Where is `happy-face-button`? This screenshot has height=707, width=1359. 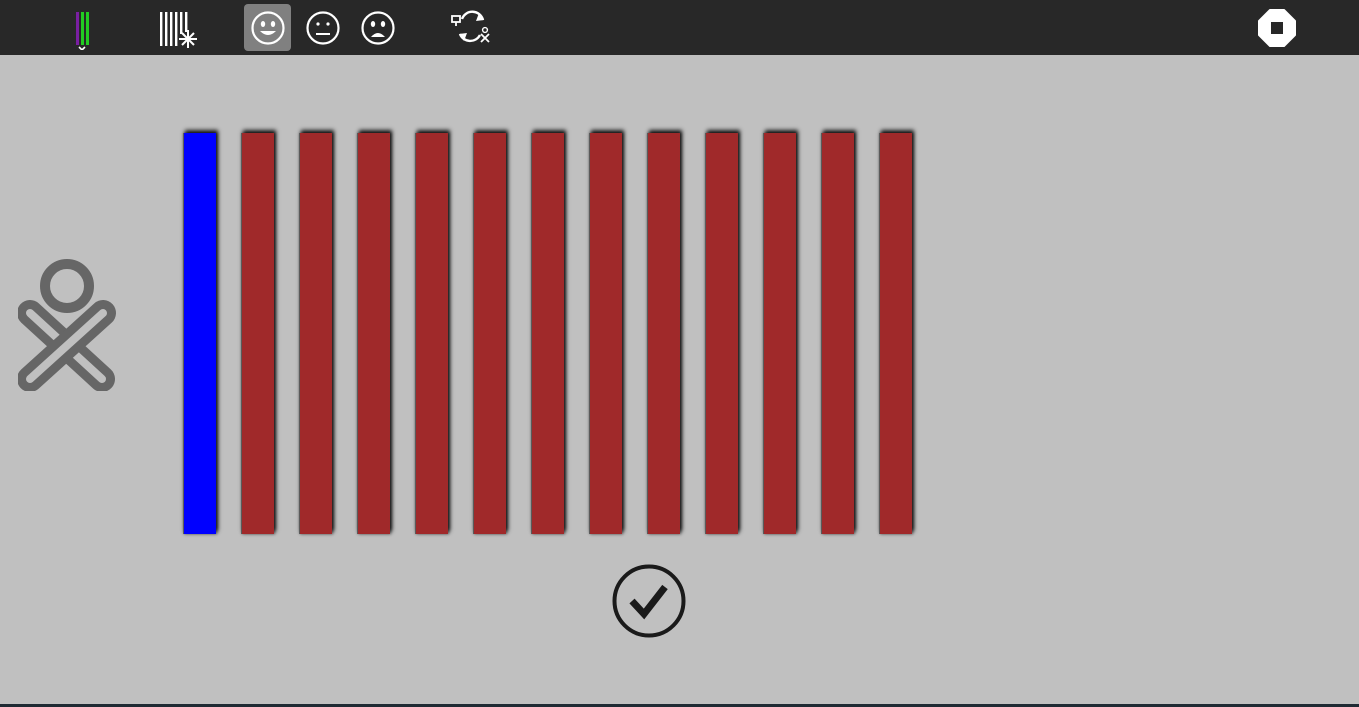
happy-face-button is located at coordinates (267, 27).